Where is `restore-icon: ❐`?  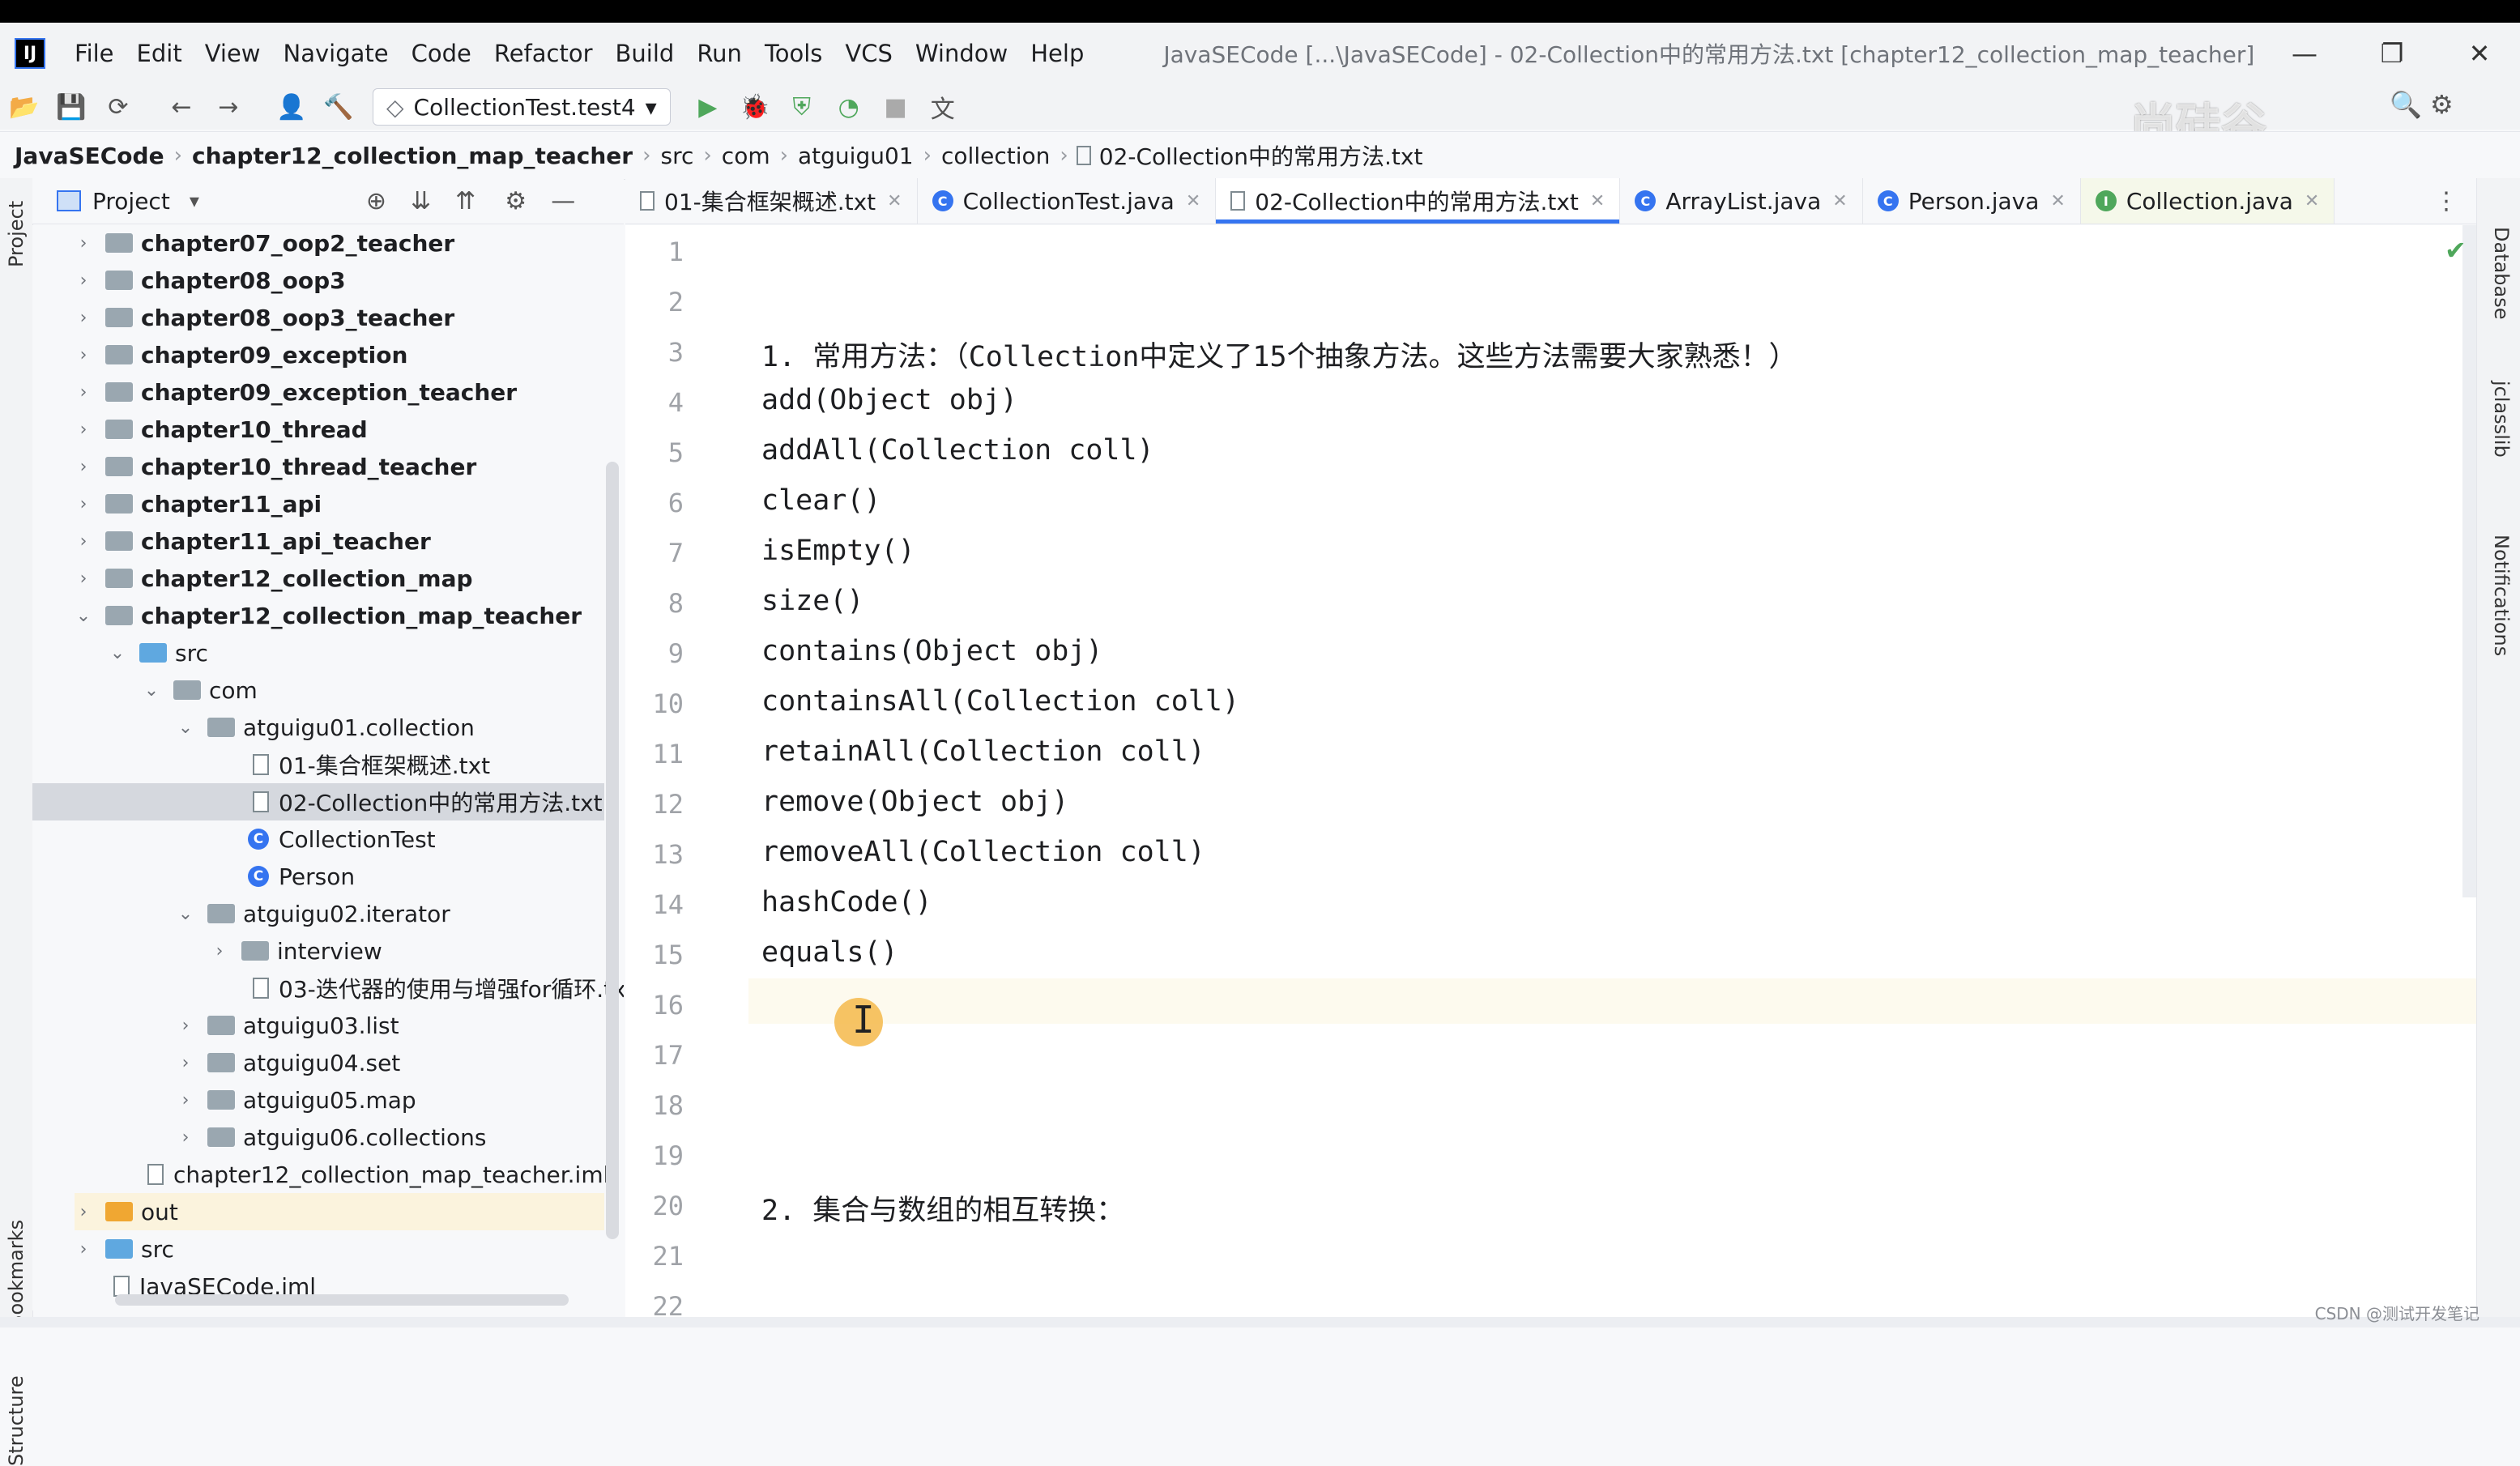 restore-icon: ❐ is located at coordinates (2392, 54).